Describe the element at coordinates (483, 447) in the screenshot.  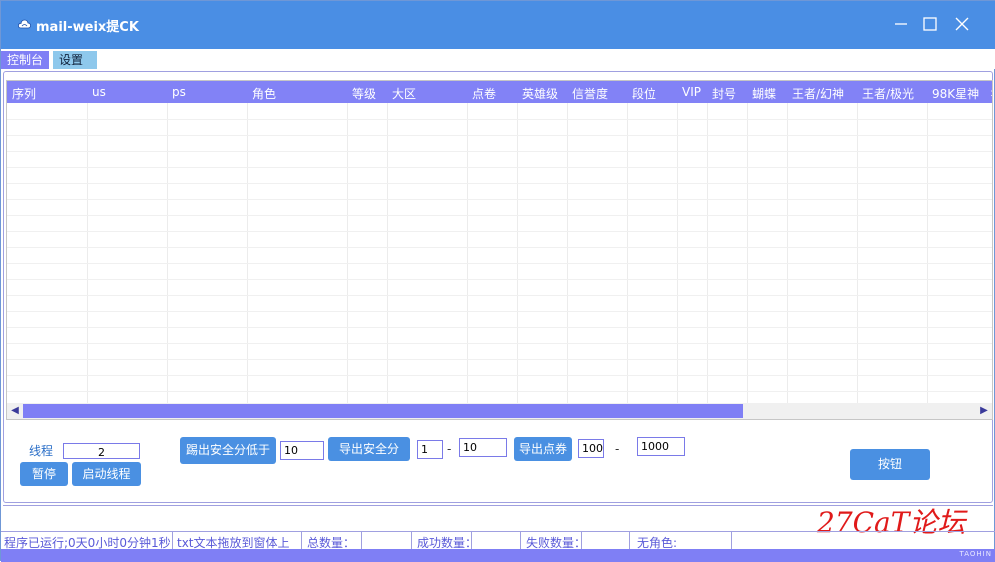
I see `range-to-input: 10` at that location.